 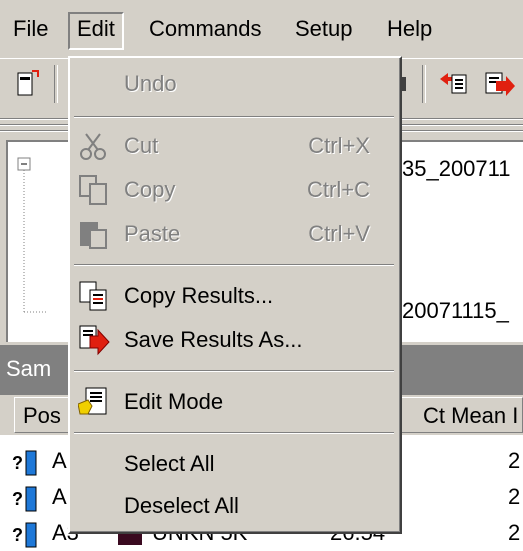 I want to click on toolbar-copy-results-button, so click(x=455, y=84).